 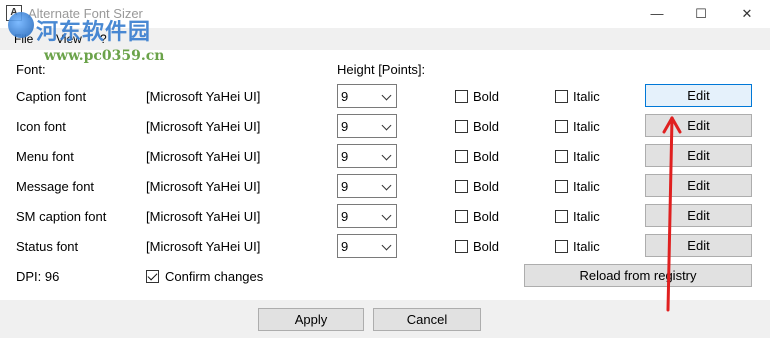 I want to click on cancel-button: Cancel, so click(x=427, y=319).